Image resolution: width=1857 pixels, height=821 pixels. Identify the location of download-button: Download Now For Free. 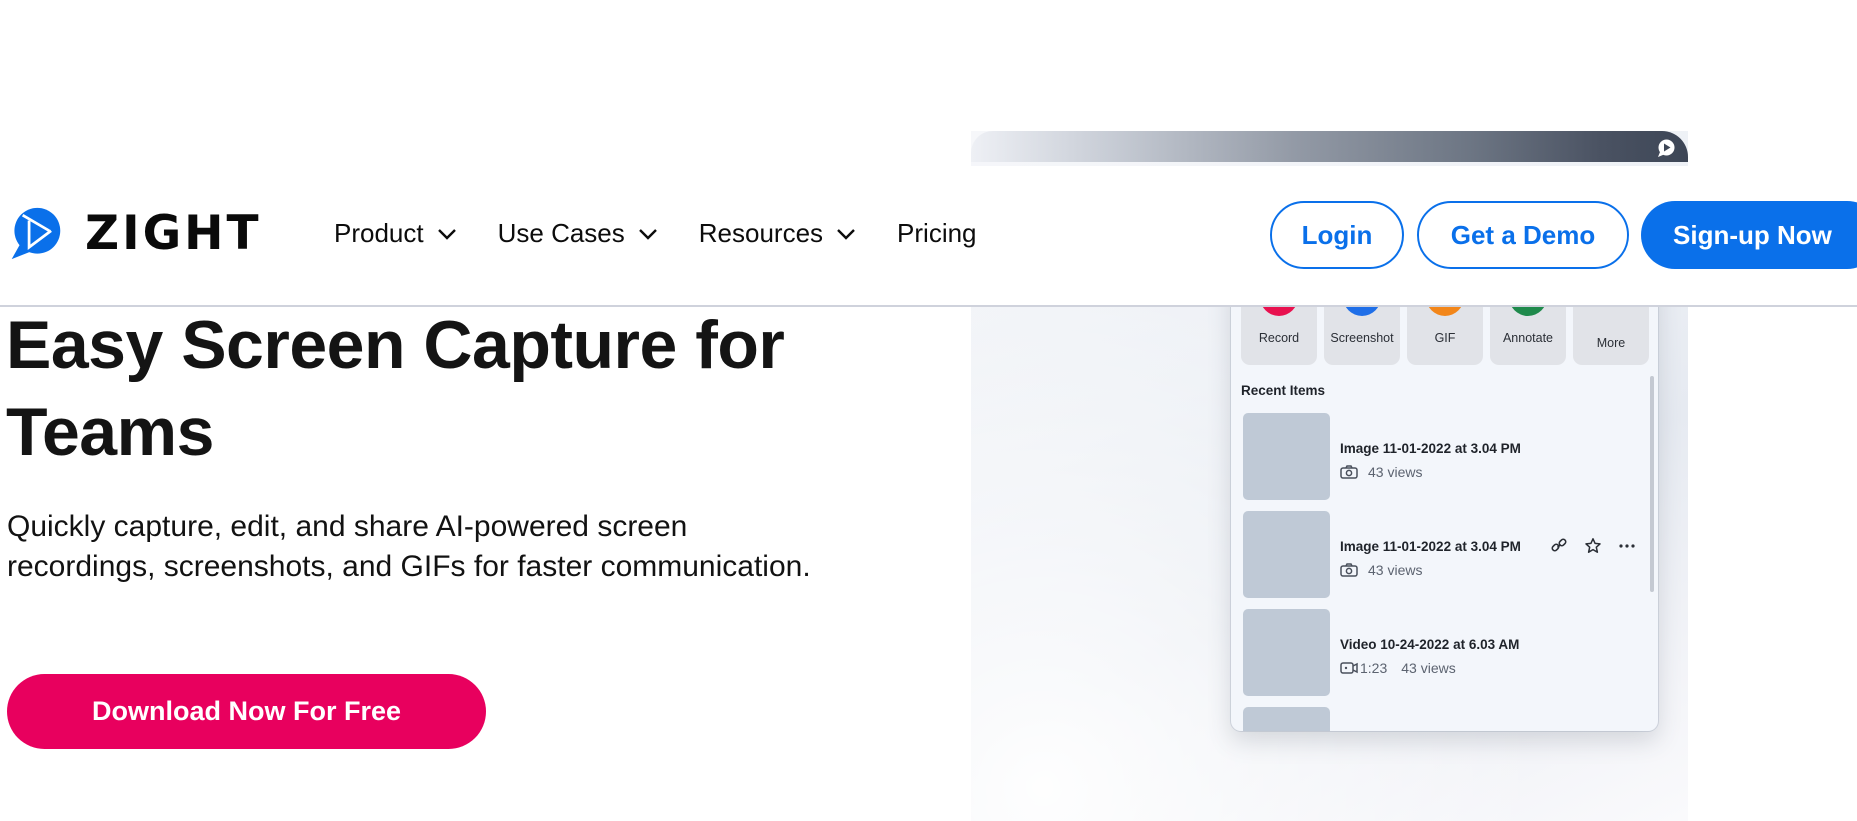
(246, 711).